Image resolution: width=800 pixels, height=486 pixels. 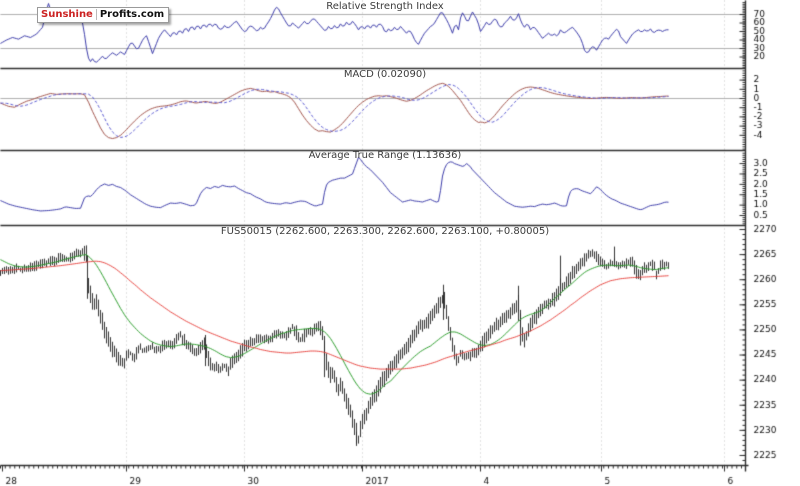 I want to click on sunshineprofits-logo: Sunshine Profits.com, so click(x=103, y=15).